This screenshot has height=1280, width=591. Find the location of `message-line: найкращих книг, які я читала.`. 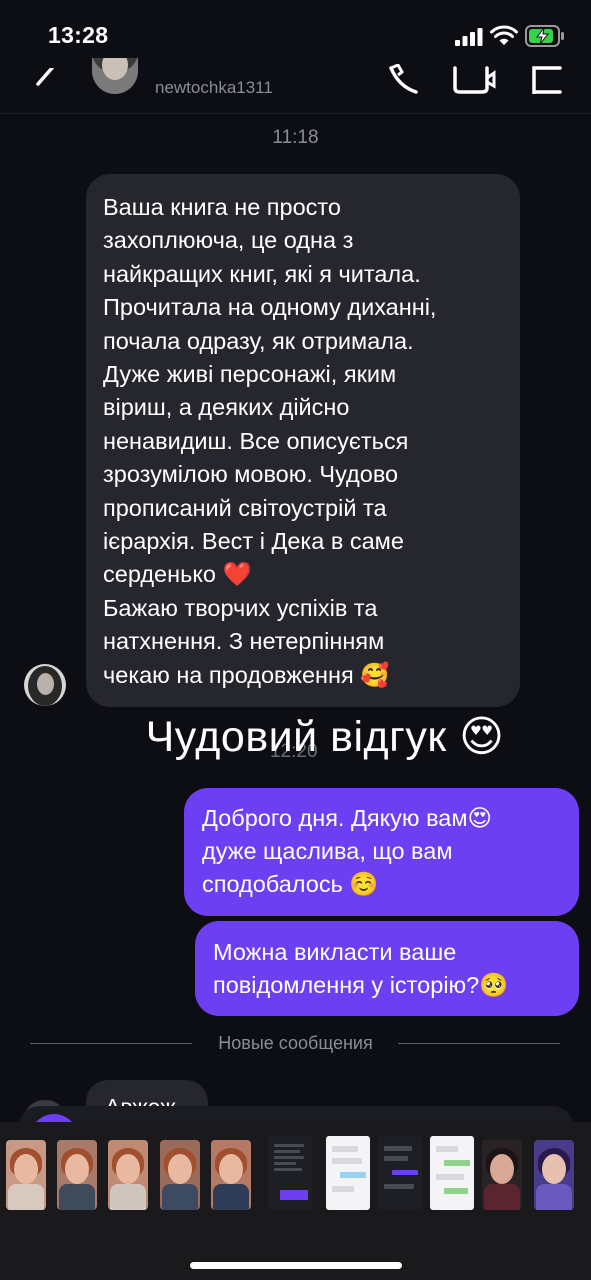

message-line: найкращих книг, які я читала. is located at coordinates (262, 273).